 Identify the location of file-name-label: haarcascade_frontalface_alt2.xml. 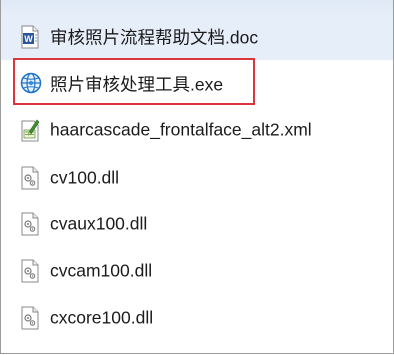
(181, 129).